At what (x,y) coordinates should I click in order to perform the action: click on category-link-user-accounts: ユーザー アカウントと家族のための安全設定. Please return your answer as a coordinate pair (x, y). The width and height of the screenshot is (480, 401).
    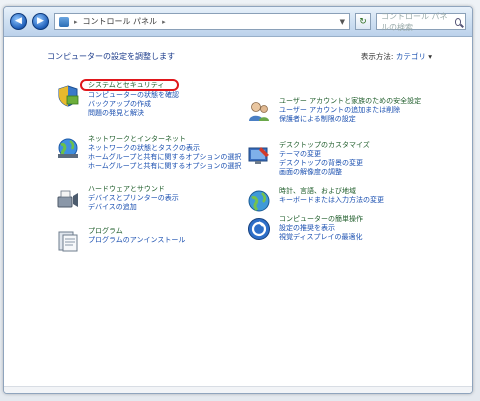
    Looking at the image, I should click on (350, 101).